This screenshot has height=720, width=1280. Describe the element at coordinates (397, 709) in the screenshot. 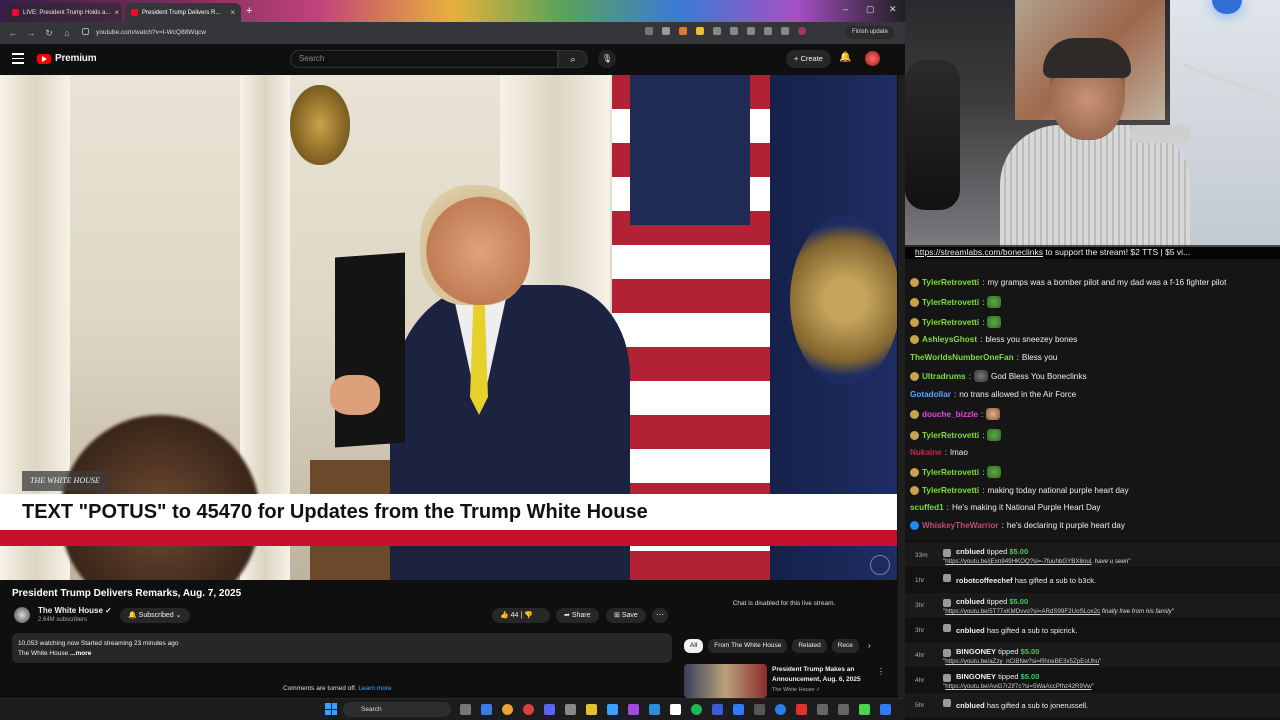

I see `taskbar-search: Search` at that location.